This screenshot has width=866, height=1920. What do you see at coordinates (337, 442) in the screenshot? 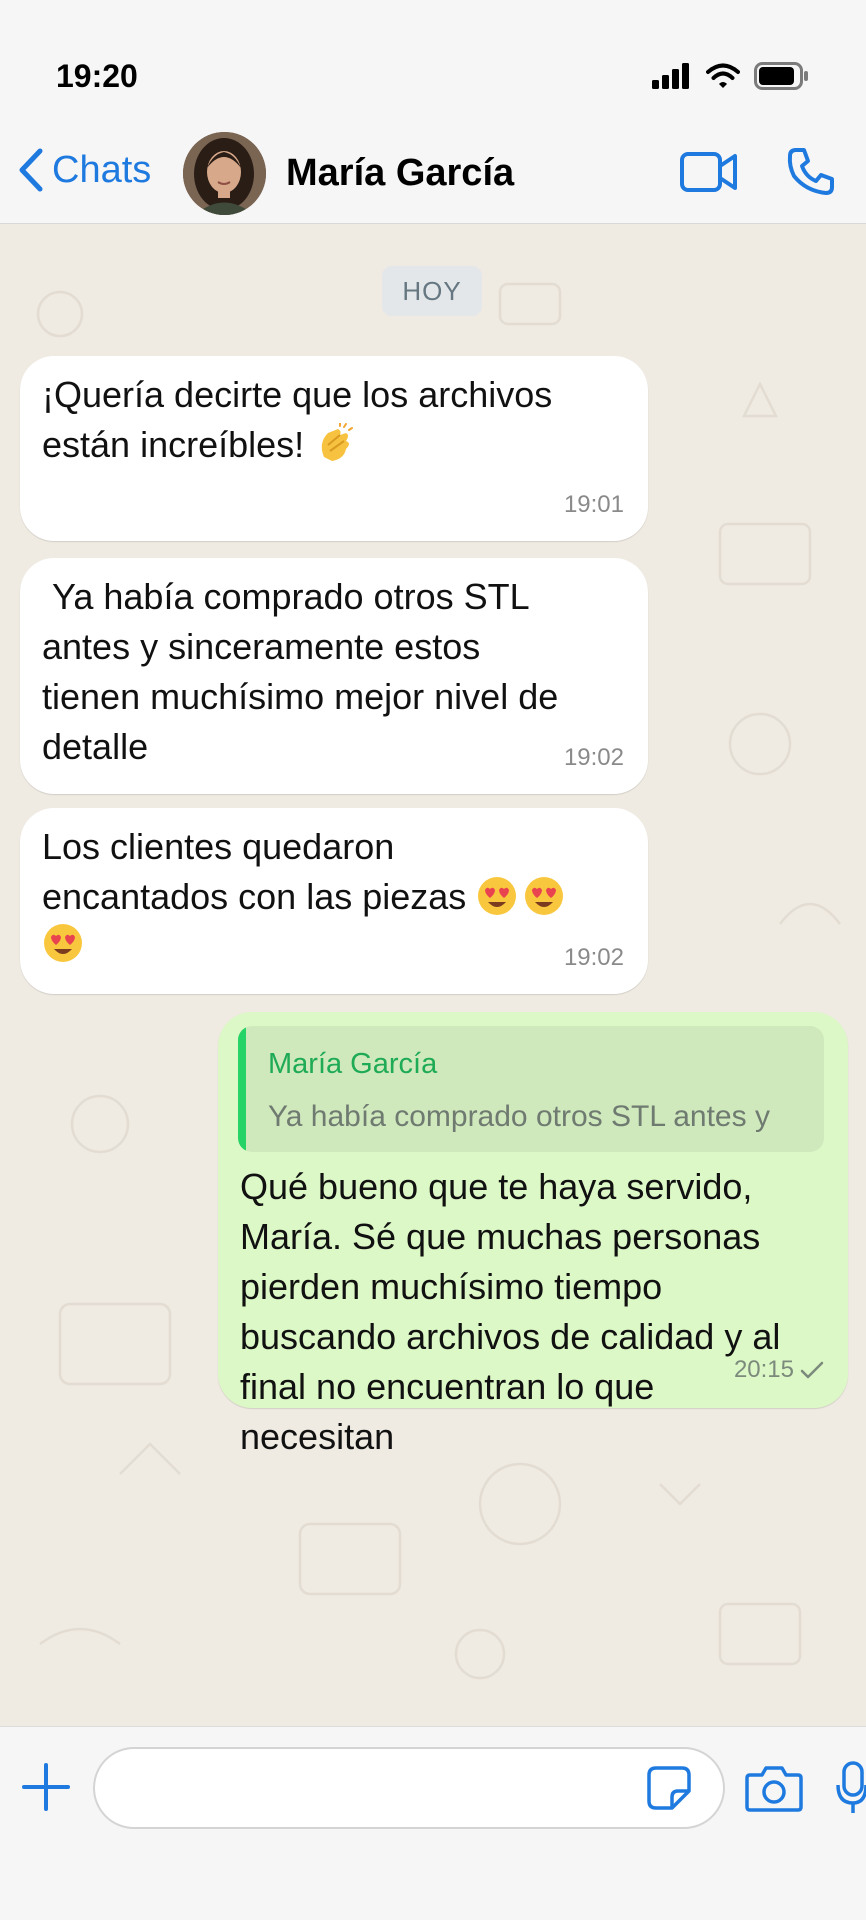
I see `clapping-hands-emoji` at bounding box center [337, 442].